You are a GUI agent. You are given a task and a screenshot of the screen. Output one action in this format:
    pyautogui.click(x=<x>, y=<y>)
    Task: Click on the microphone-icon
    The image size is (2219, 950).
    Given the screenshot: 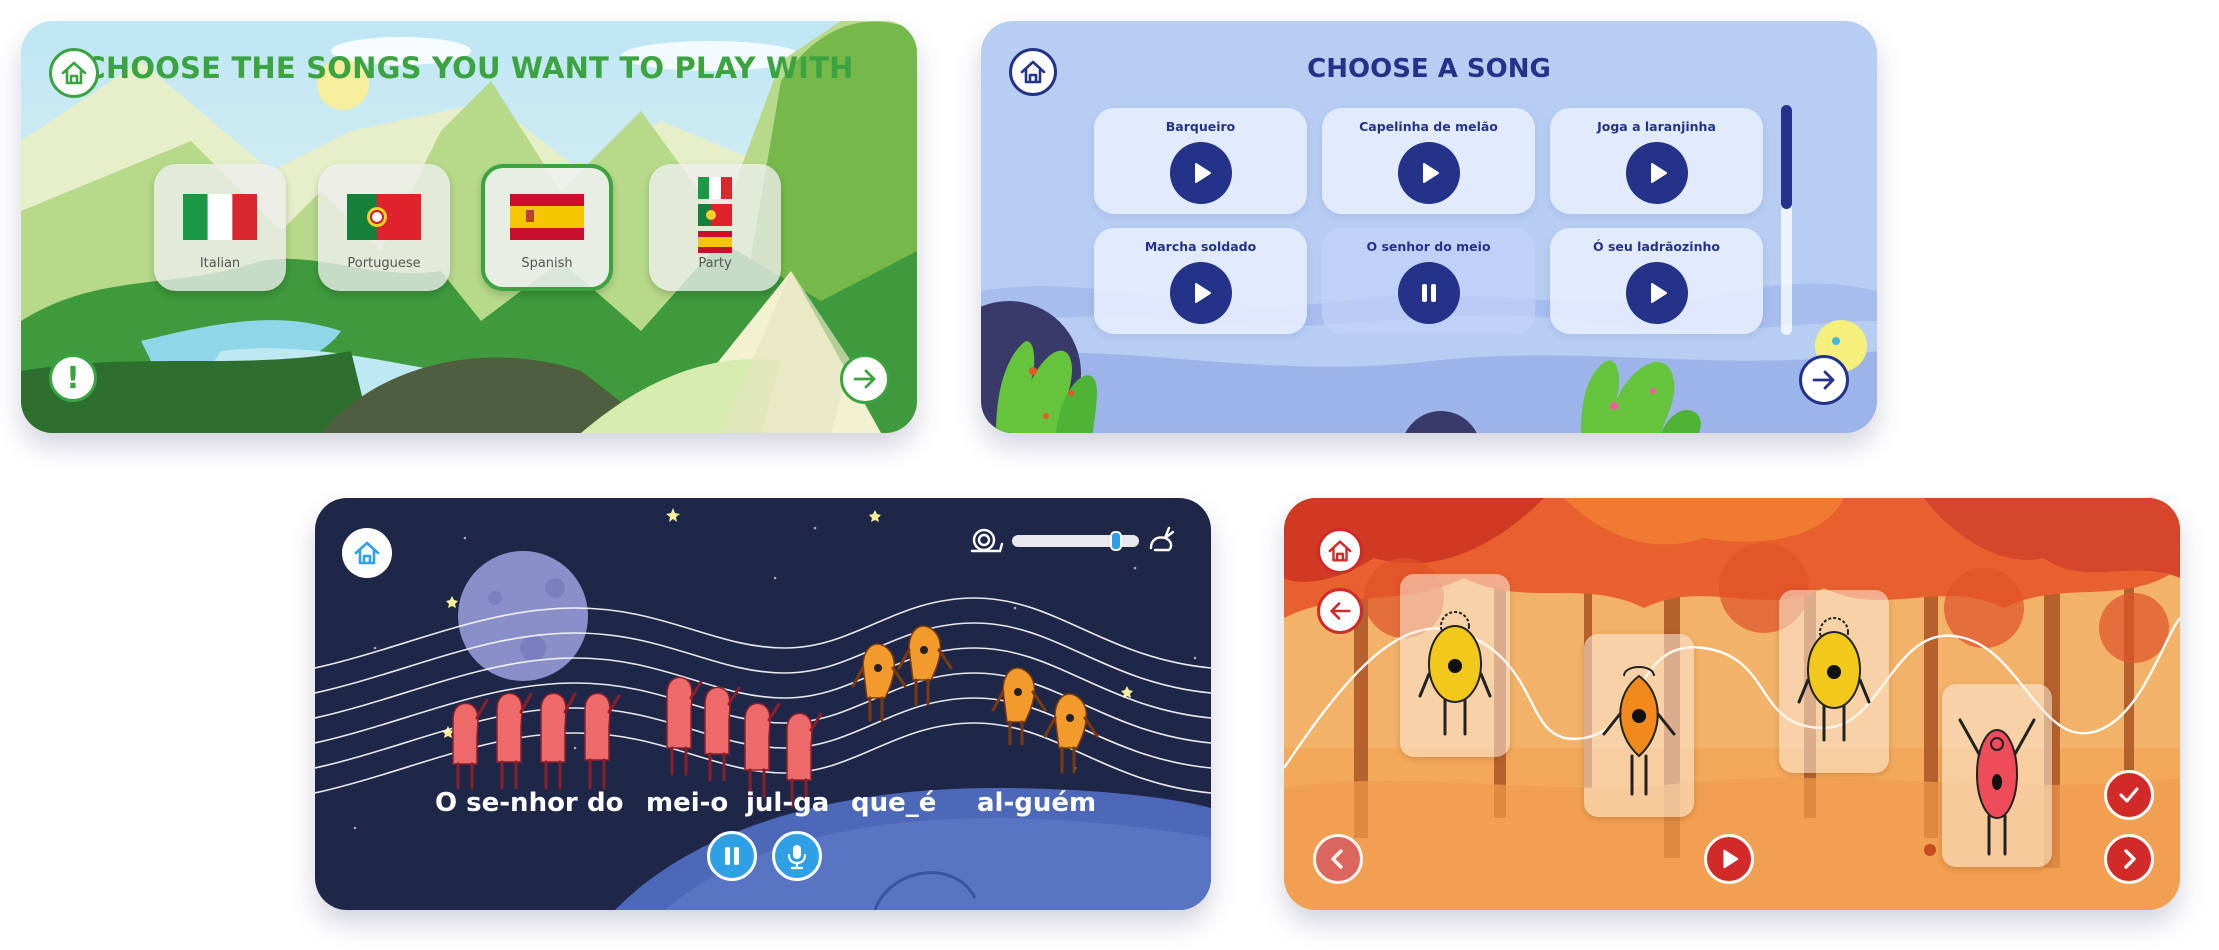 What is the action you would take?
    pyautogui.click(x=797, y=857)
    